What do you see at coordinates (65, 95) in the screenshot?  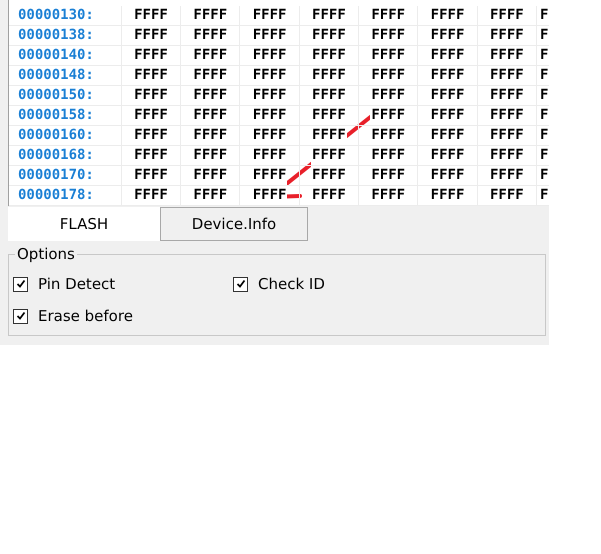 I see `address-cell: 00000150:` at bounding box center [65, 95].